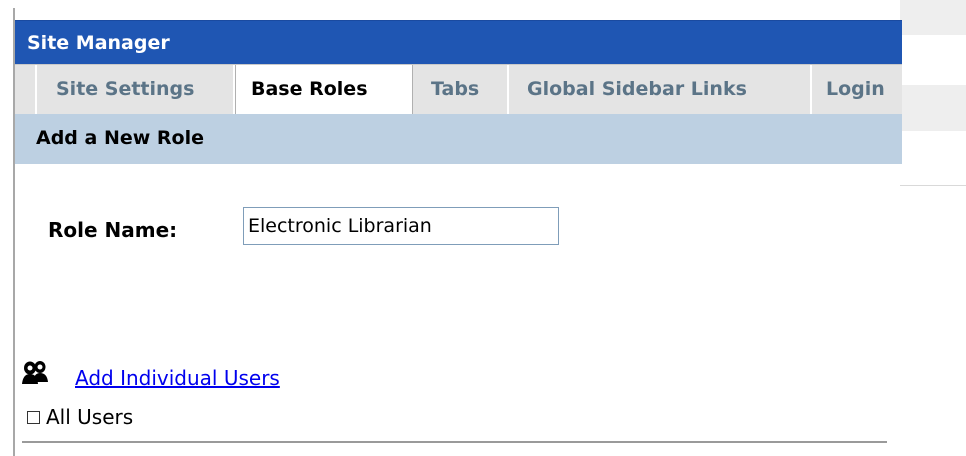  I want to click on tab-tabs: Tabs, so click(461, 89).